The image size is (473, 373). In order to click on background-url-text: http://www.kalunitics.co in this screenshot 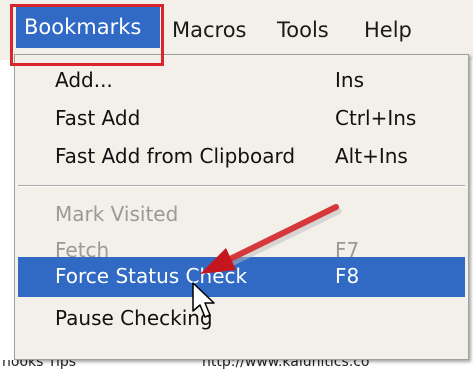, I will do `click(286, 365)`.